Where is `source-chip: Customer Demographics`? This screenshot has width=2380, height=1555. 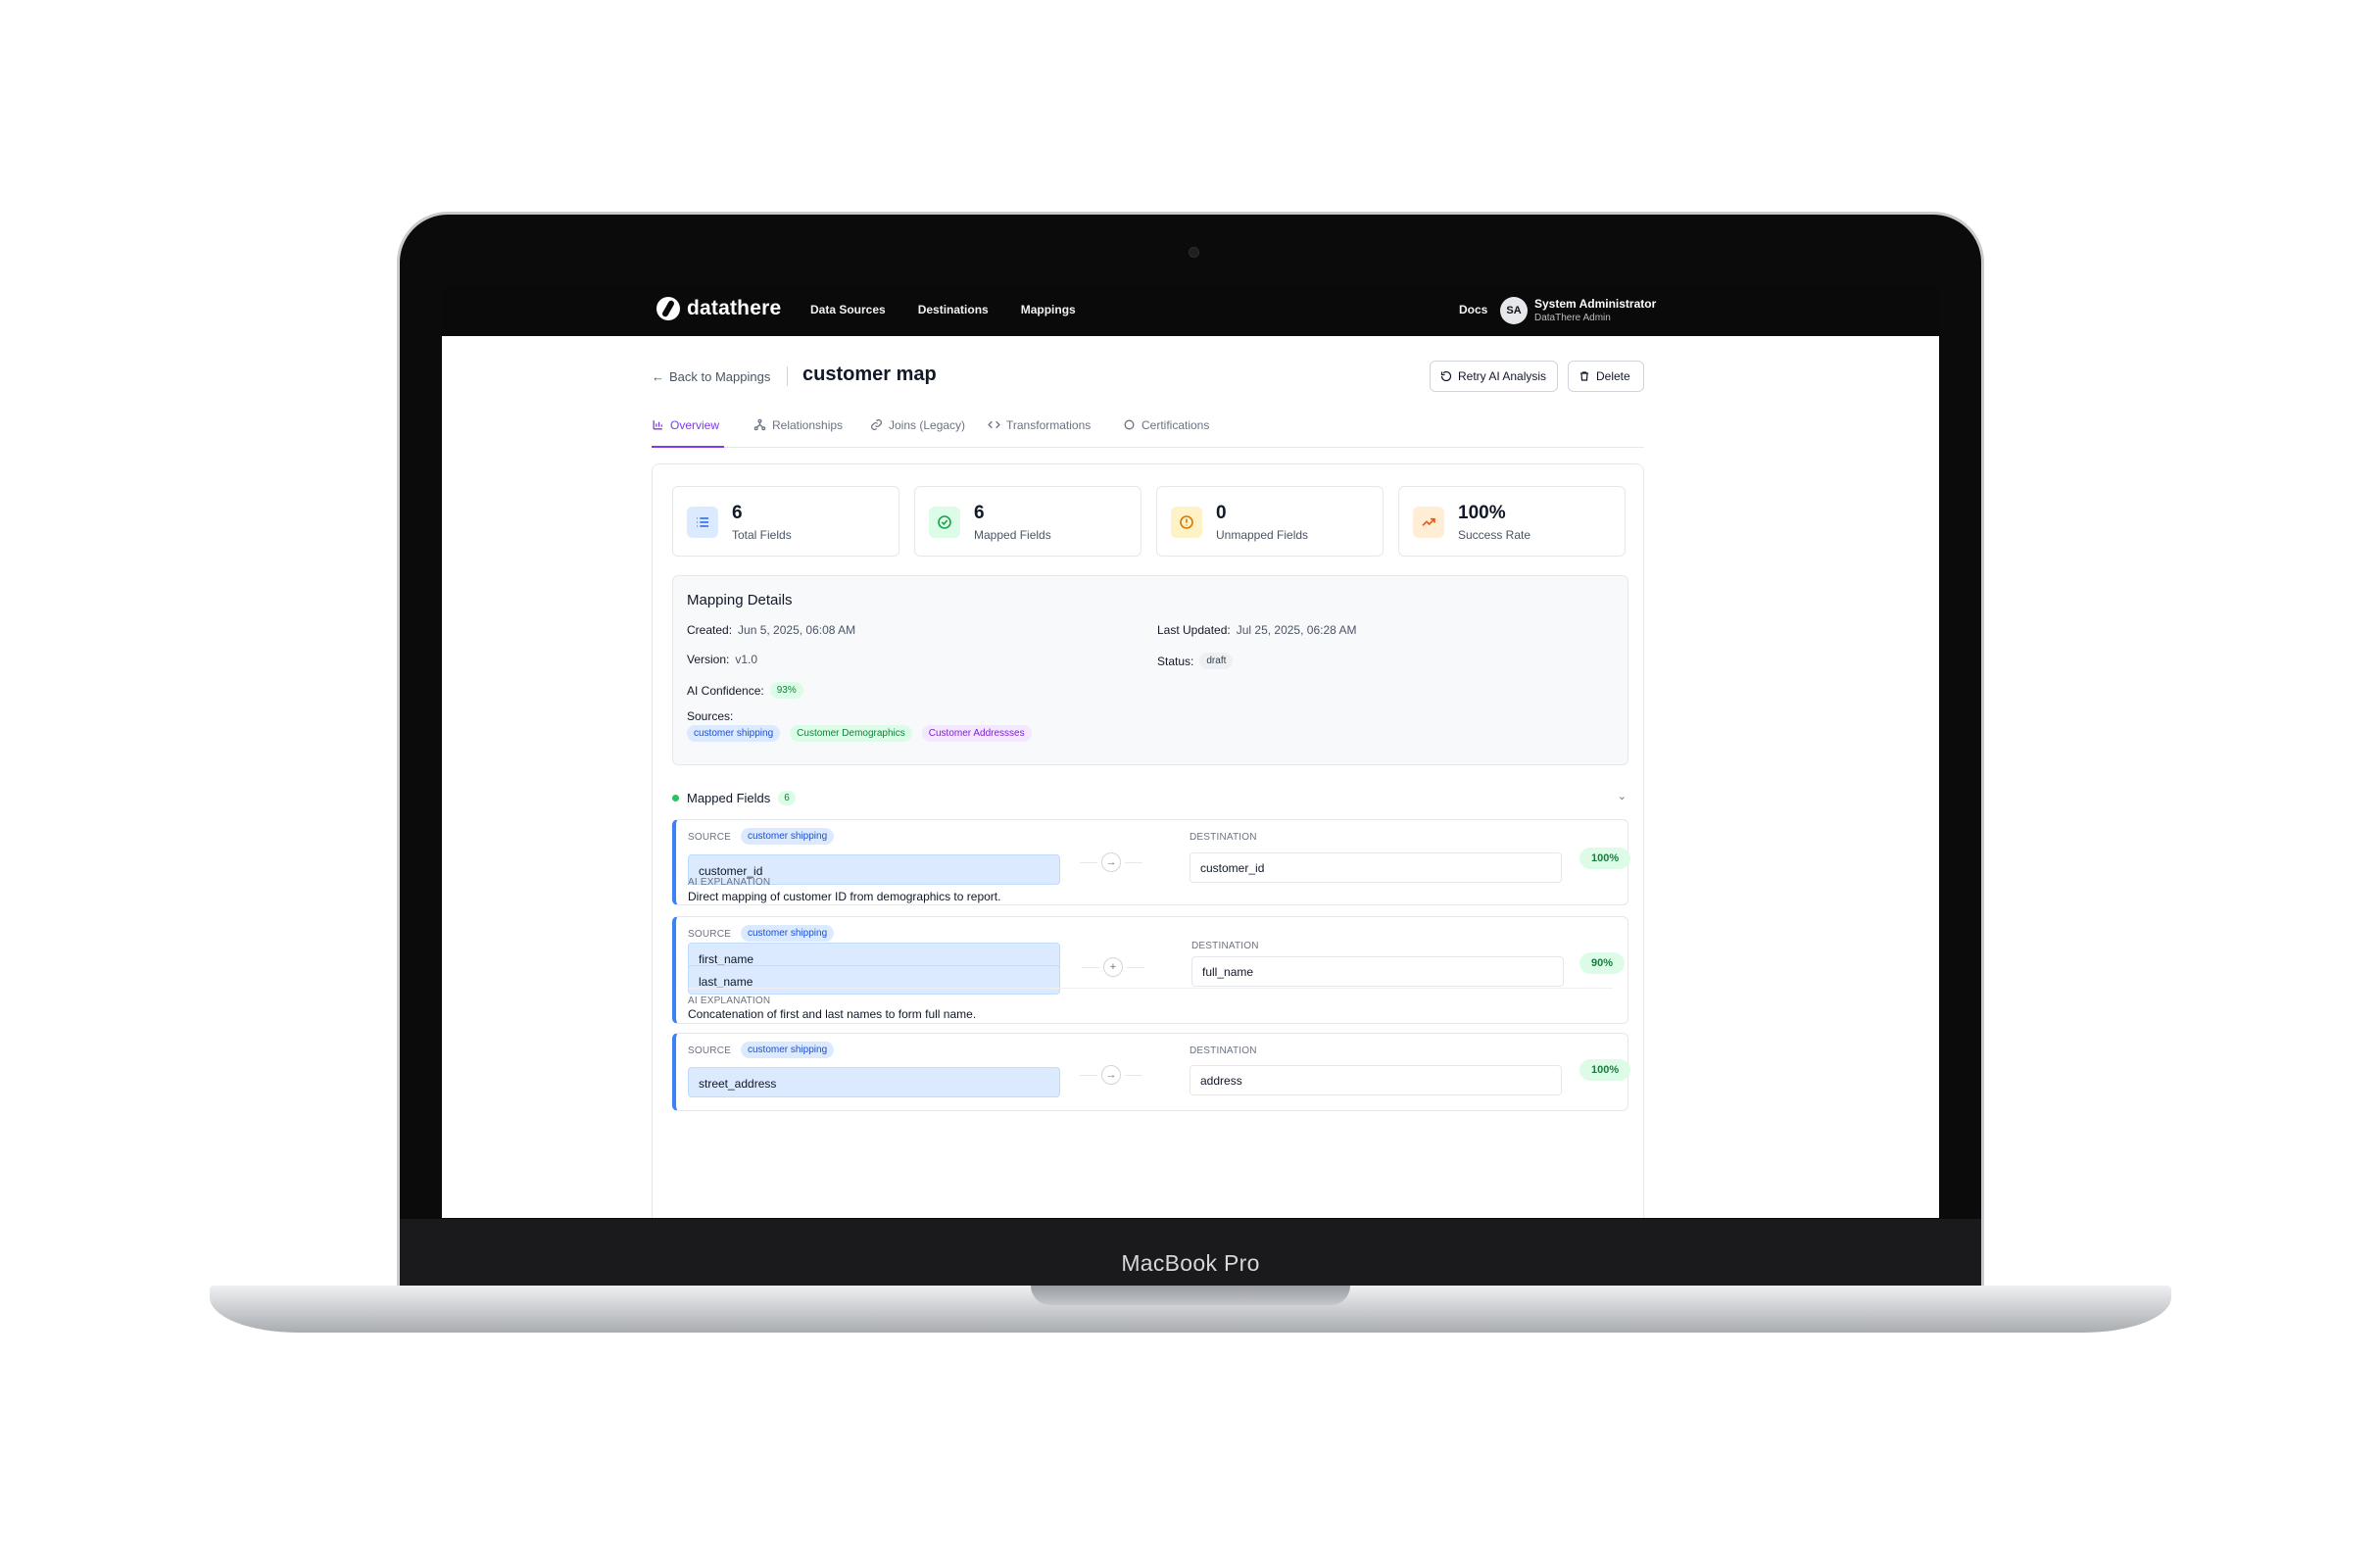 source-chip: Customer Demographics is located at coordinates (851, 733).